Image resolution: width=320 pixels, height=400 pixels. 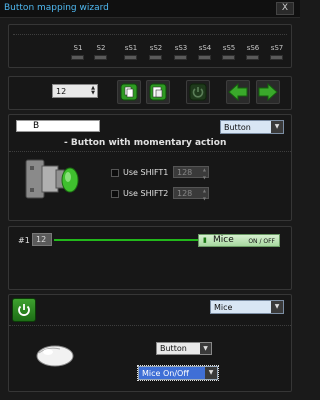 What do you see at coordinates (261, 241) in the screenshot?
I see `mapping-state-label: ON / OFF` at bounding box center [261, 241].